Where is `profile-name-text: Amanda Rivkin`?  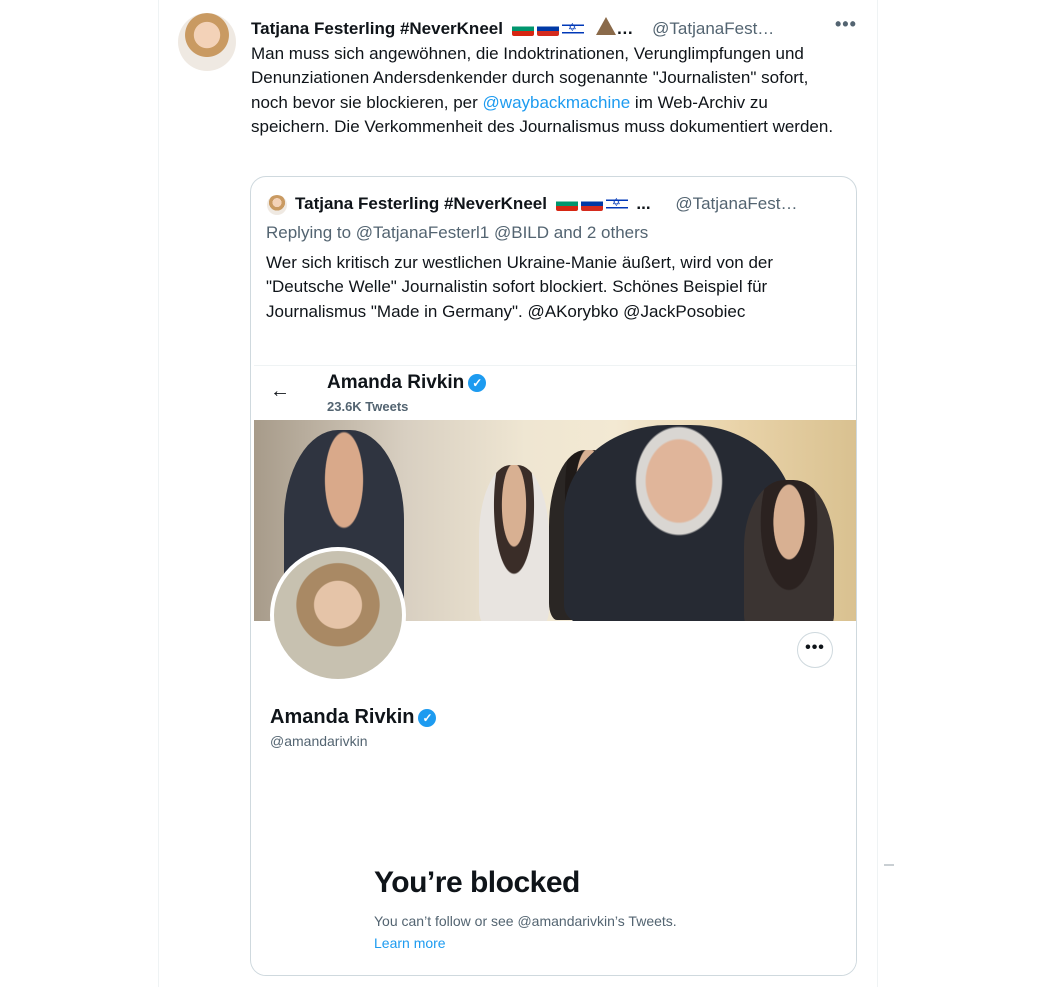 profile-name-text: Amanda Rivkin is located at coordinates (342, 717).